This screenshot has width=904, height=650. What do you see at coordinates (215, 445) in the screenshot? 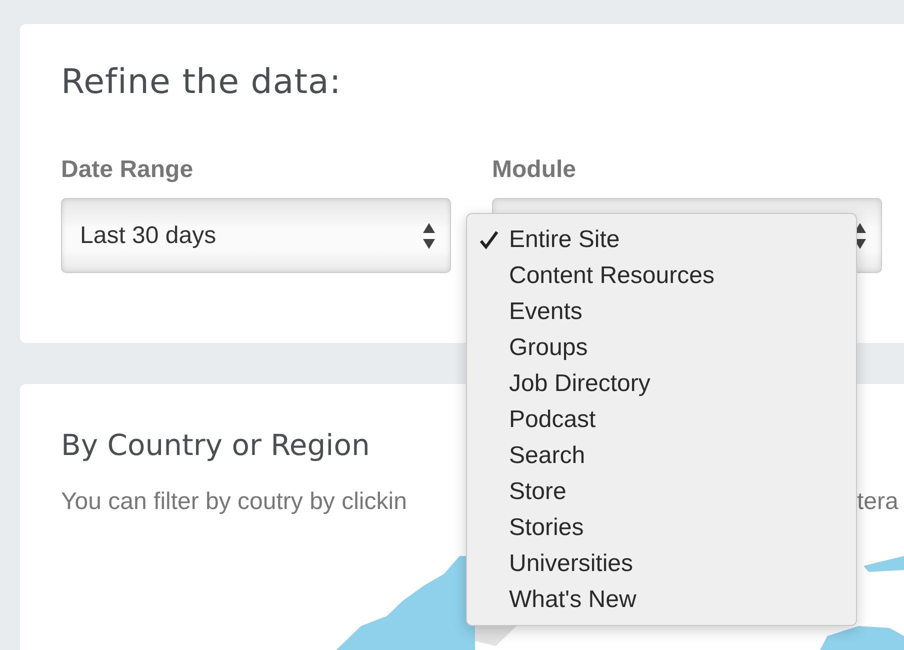
I see `card-title: By Country or Region` at bounding box center [215, 445].